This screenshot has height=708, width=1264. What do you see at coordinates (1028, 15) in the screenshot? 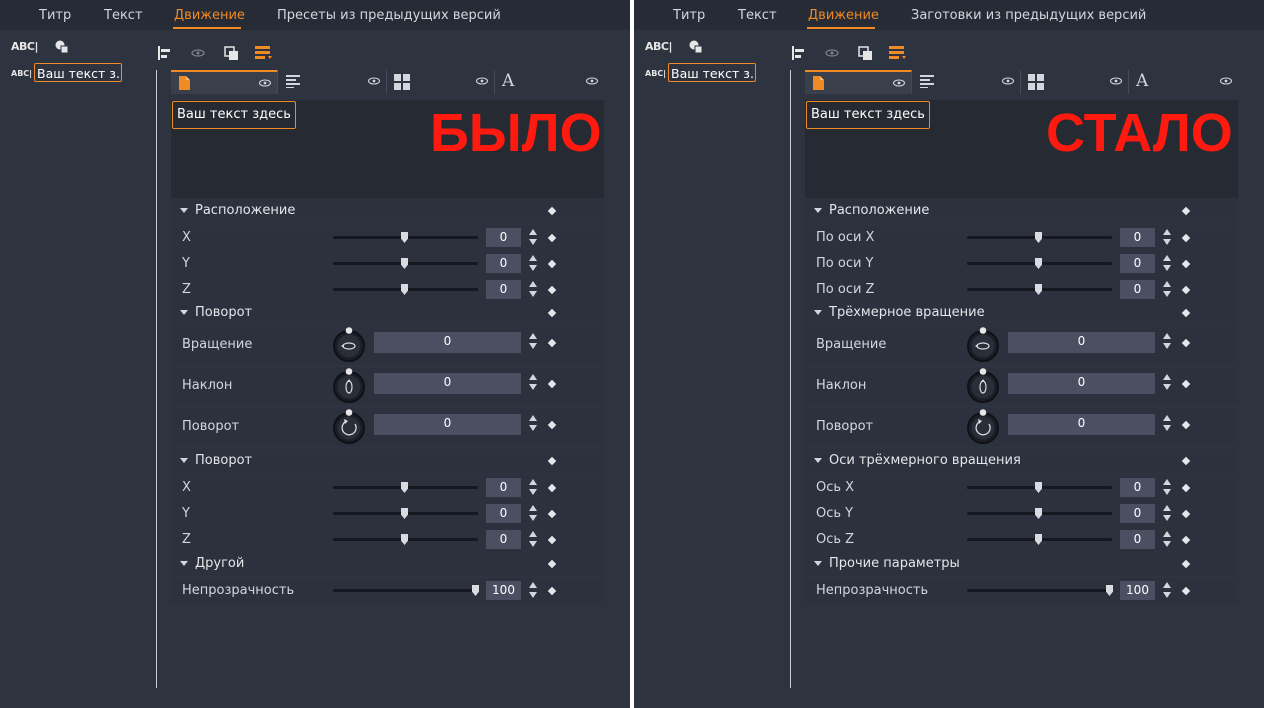
I see `tab-presets: Заготовки из предыдущих версий` at bounding box center [1028, 15].